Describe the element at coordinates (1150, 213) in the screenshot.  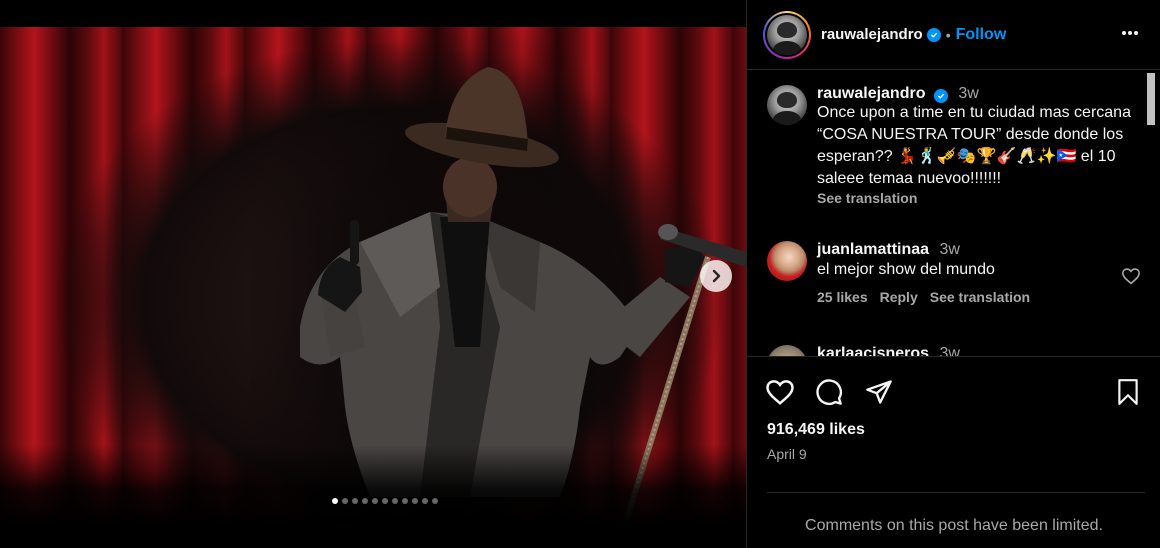
I see `comments-scrollbar` at that location.